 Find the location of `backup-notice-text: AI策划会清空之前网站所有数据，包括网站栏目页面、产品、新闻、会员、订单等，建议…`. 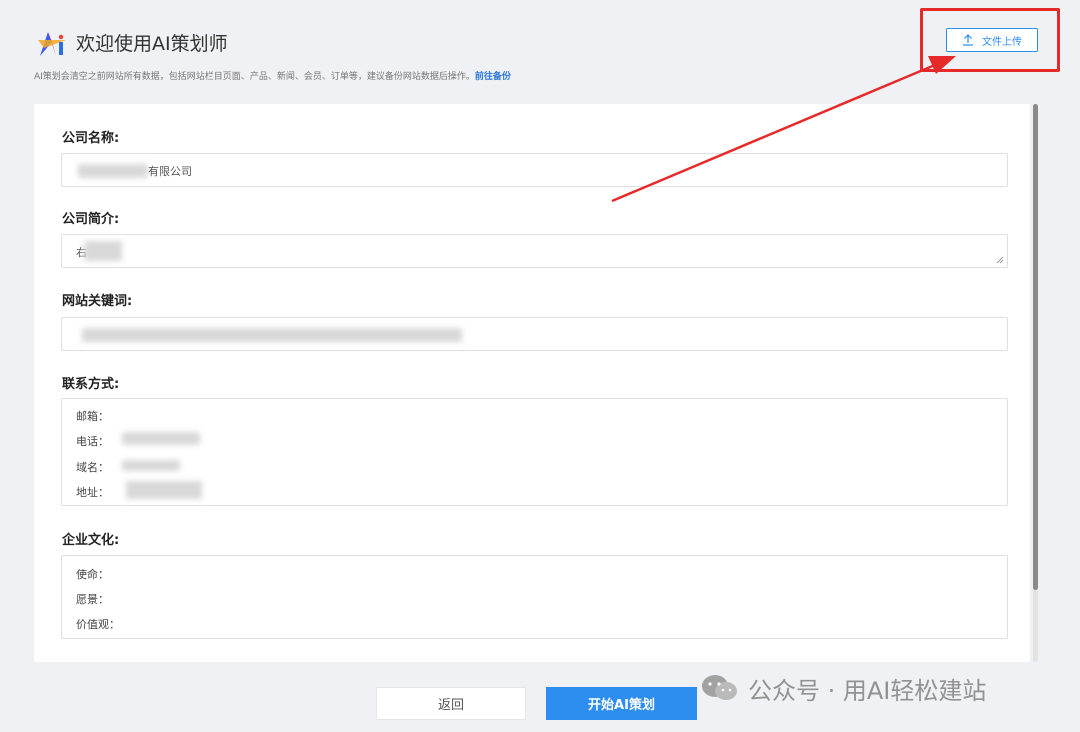

backup-notice-text: AI策划会清空之前网站所有数据，包括网站栏目页面、产品、新闻、会员、订单等，建议… is located at coordinates (254, 77).